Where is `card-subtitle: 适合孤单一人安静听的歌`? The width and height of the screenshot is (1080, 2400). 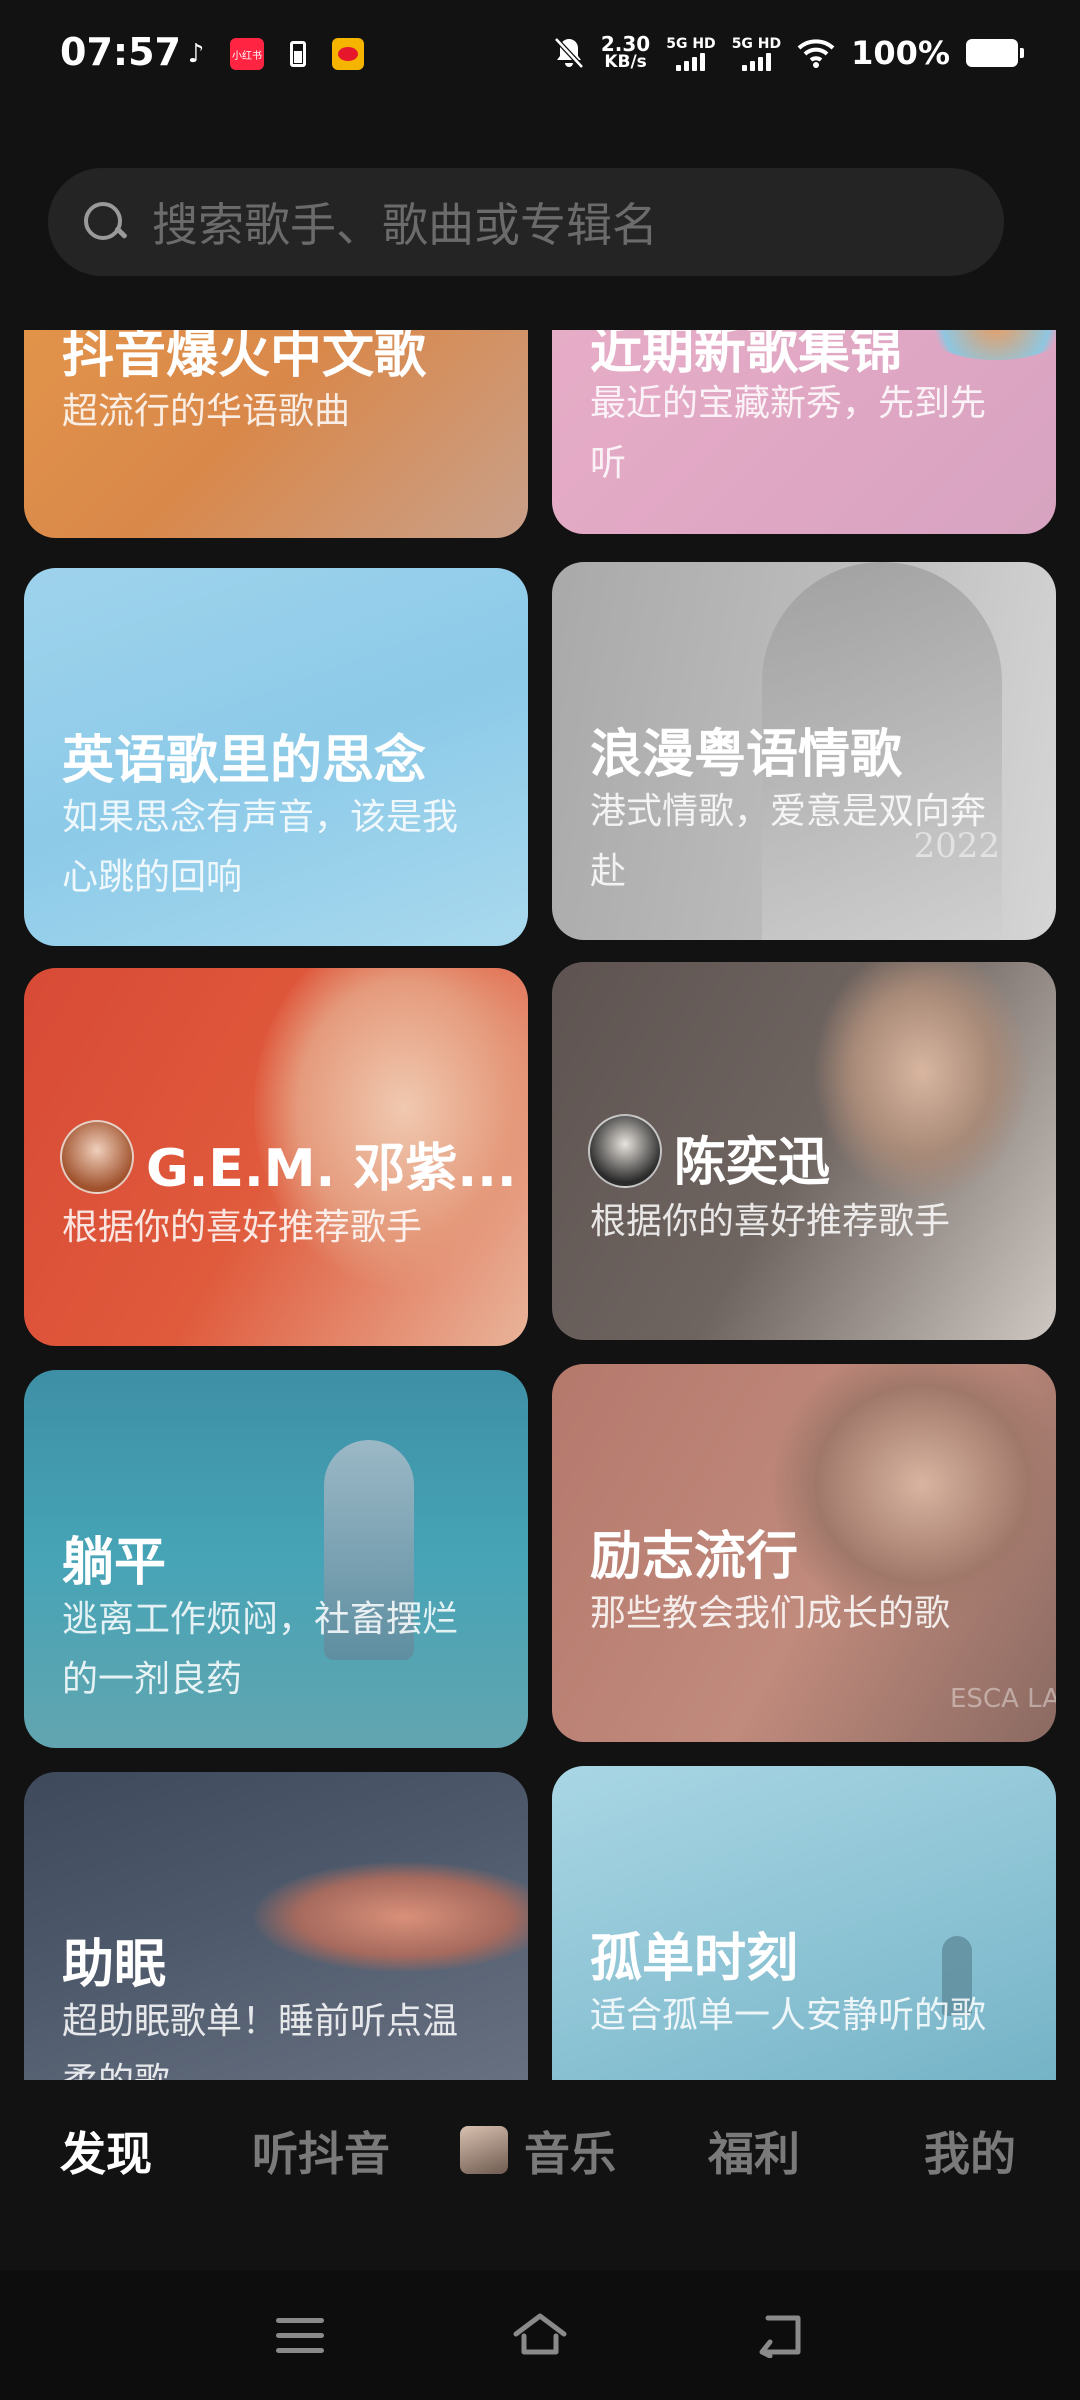 card-subtitle: 适合孤单一人安静听的歌 is located at coordinates (788, 2015).